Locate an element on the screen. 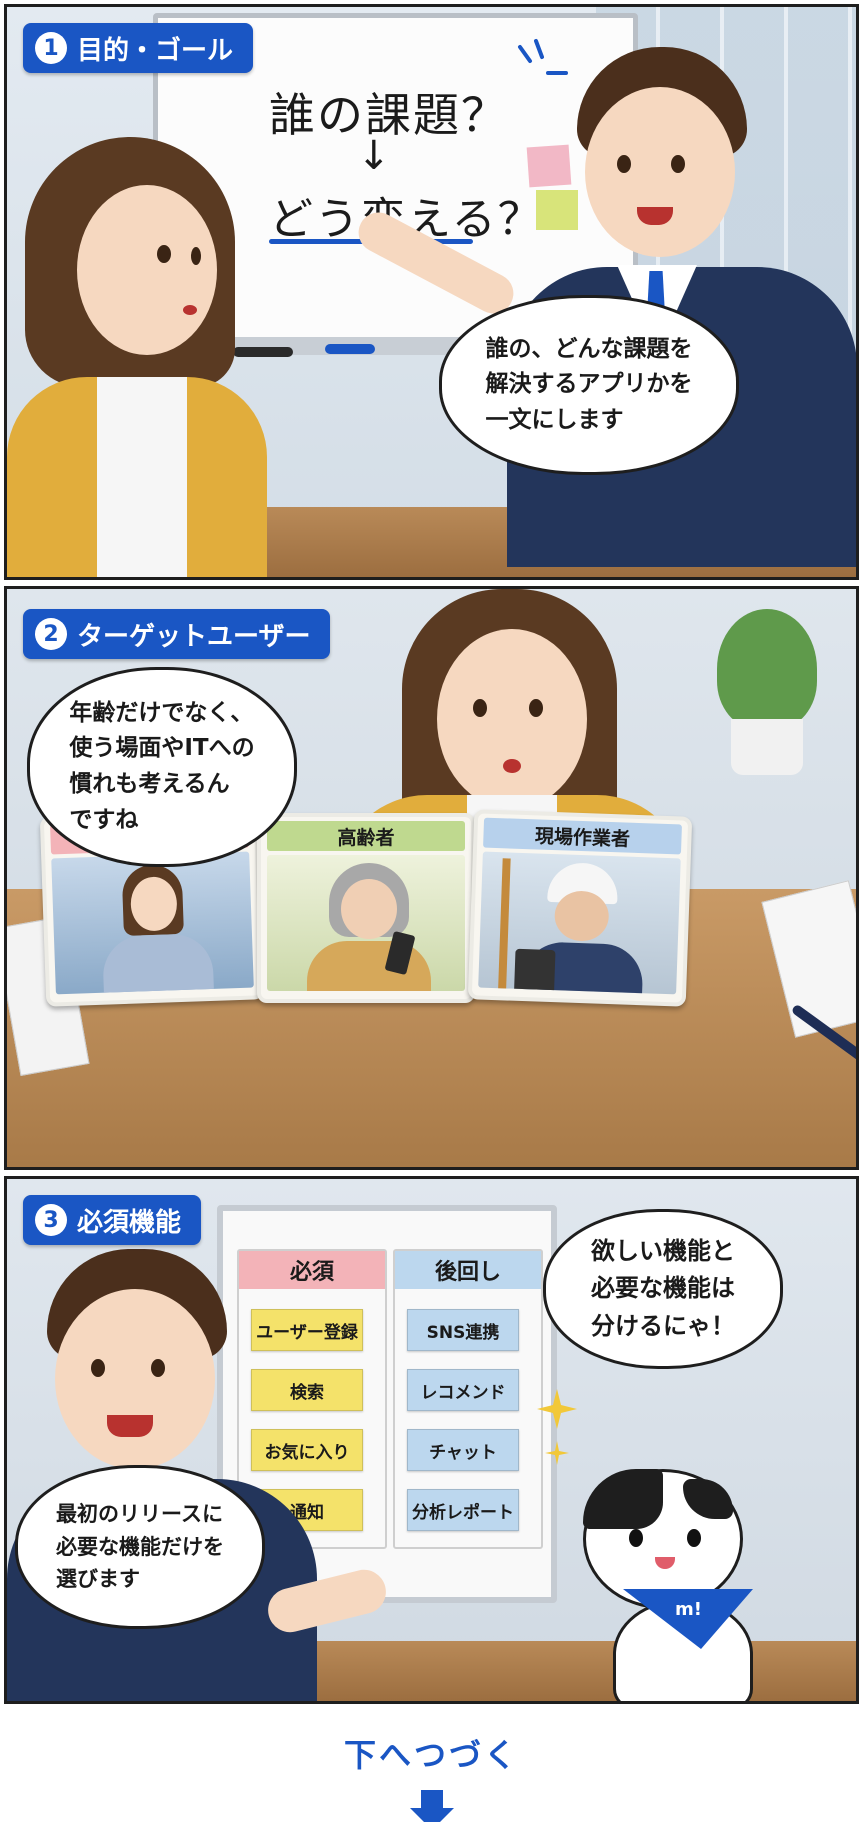 The image size is (863, 1822). persona-card-worker: 現場作業者 is located at coordinates (580, 908).